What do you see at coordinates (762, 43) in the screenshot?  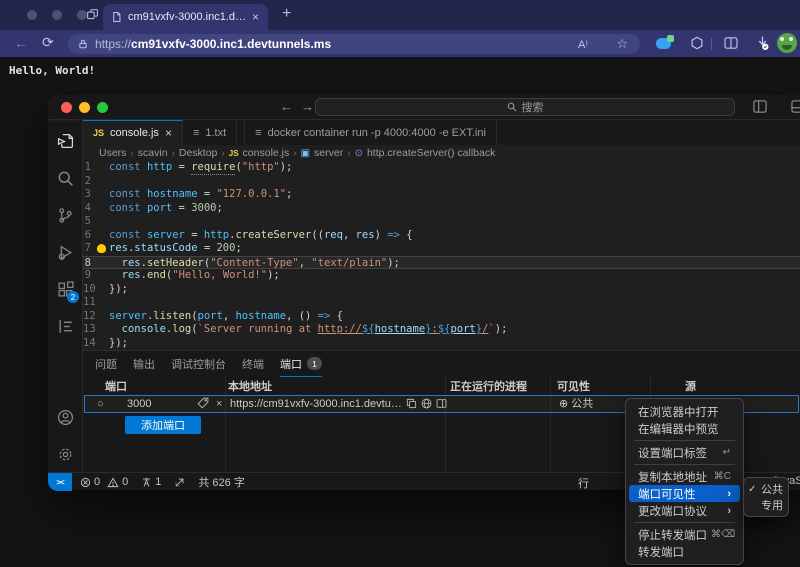 I see `downloads-icon` at bounding box center [762, 43].